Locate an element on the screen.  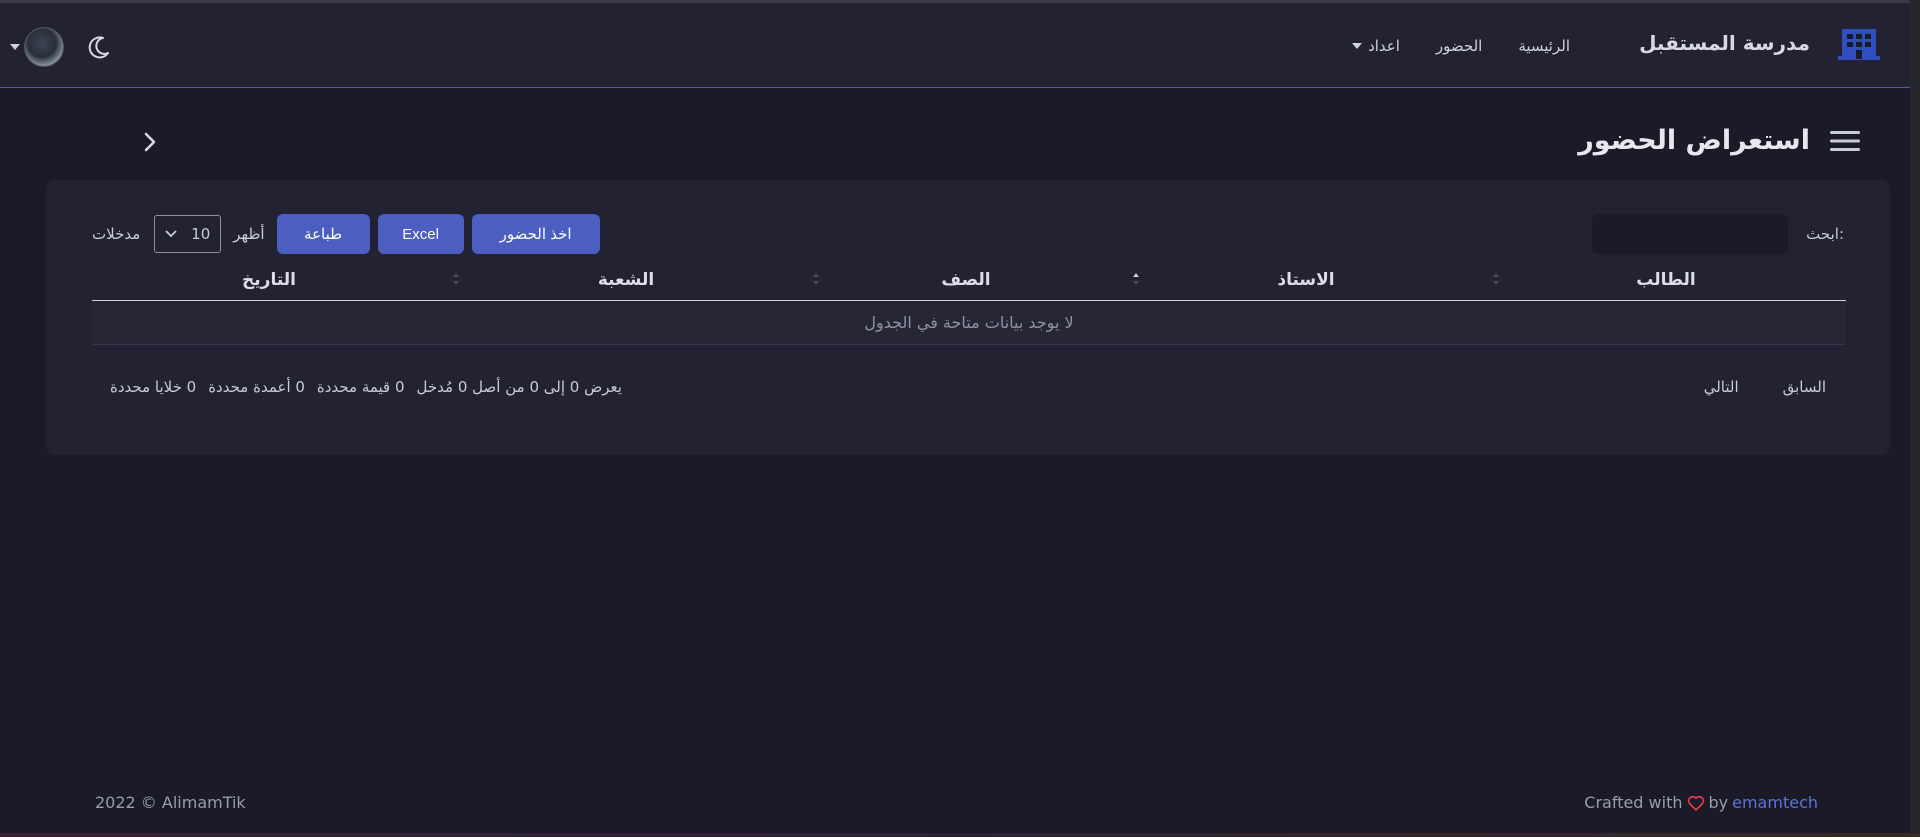
excel-button: Excel is located at coordinates (420, 234).